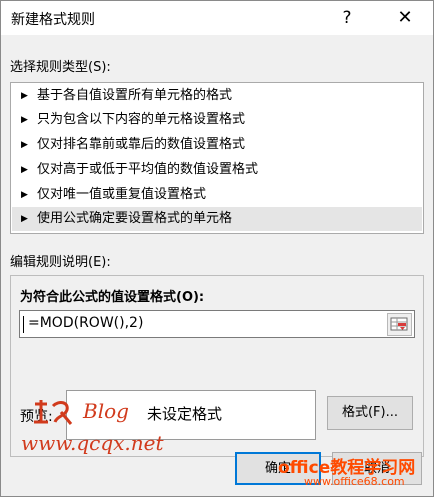  I want to click on rule-type-item: ▶ 仅对排名靠前或靠后的数值设置格式, so click(217, 145).